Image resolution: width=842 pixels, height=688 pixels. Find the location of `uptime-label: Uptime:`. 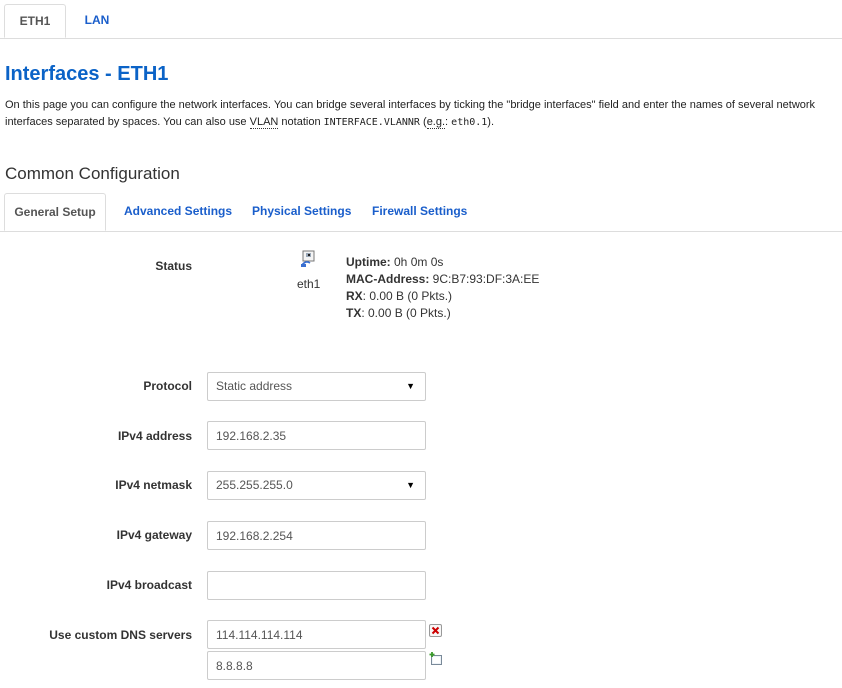

uptime-label: Uptime: is located at coordinates (368, 262).